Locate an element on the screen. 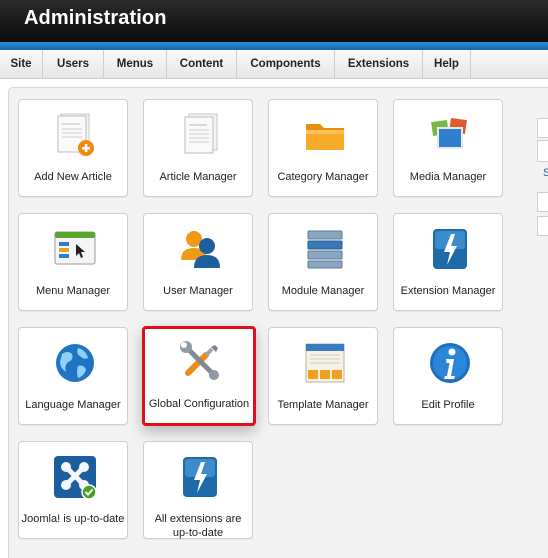 The image size is (548, 558). tile-template-manager: Template Manager is located at coordinates (323, 376).